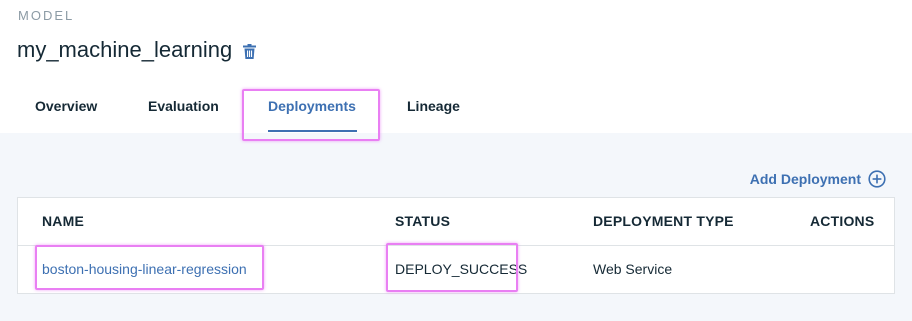  I want to click on add-deployment-button: Add Deployment, so click(818, 179).